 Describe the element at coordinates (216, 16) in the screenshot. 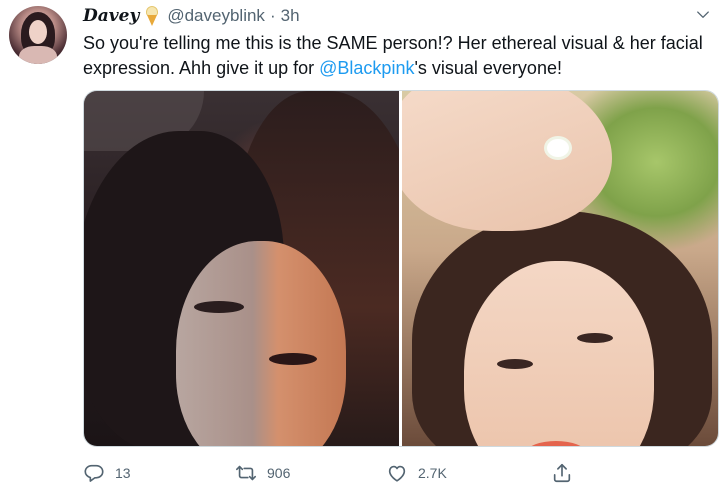

I see `username: @daveyblink` at that location.